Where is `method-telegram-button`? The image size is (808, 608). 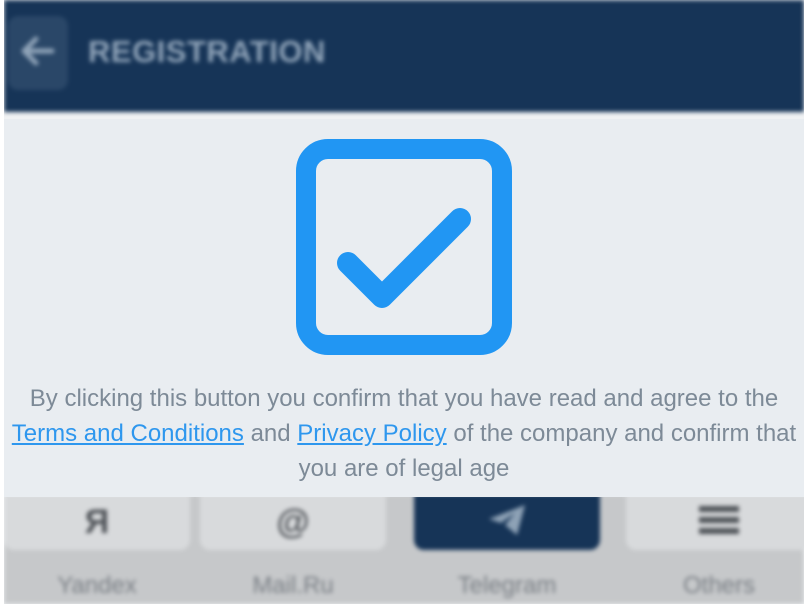 method-telegram-button is located at coordinates (507, 522).